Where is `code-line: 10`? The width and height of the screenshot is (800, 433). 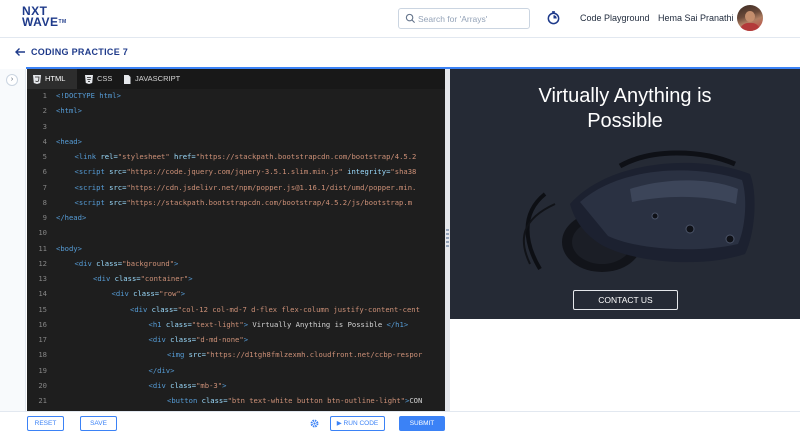 code-line: 10 is located at coordinates (236, 235).